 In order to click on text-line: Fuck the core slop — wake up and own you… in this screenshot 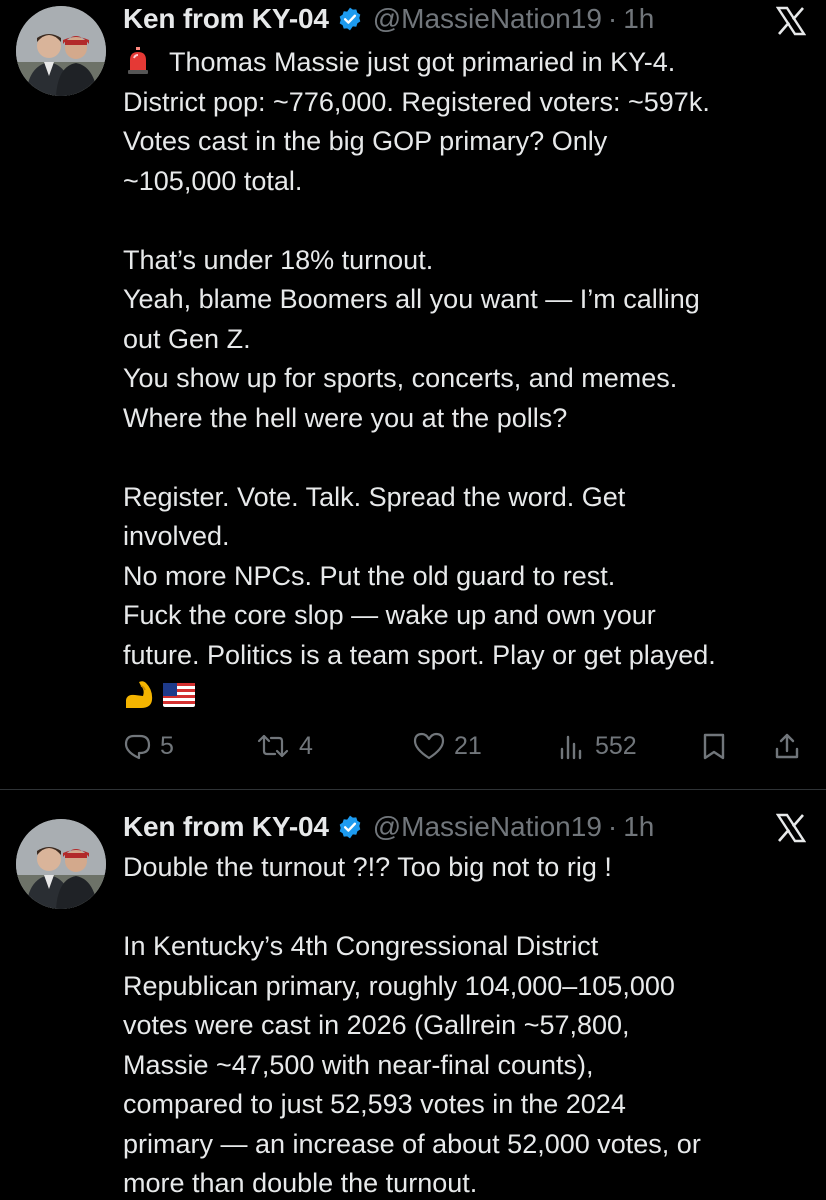, I will do `click(389, 615)`.